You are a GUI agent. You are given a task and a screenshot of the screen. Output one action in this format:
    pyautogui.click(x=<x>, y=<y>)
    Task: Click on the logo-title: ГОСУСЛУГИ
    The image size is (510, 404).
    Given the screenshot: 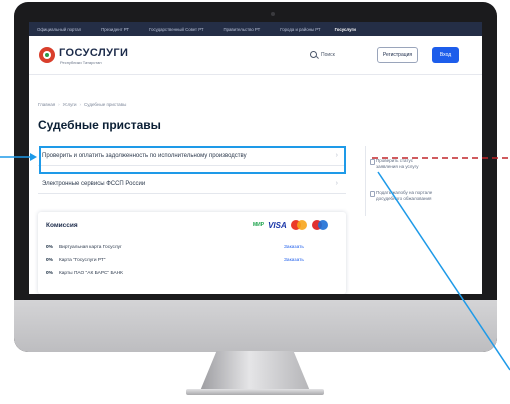 What is the action you would take?
    pyautogui.click(x=93, y=53)
    